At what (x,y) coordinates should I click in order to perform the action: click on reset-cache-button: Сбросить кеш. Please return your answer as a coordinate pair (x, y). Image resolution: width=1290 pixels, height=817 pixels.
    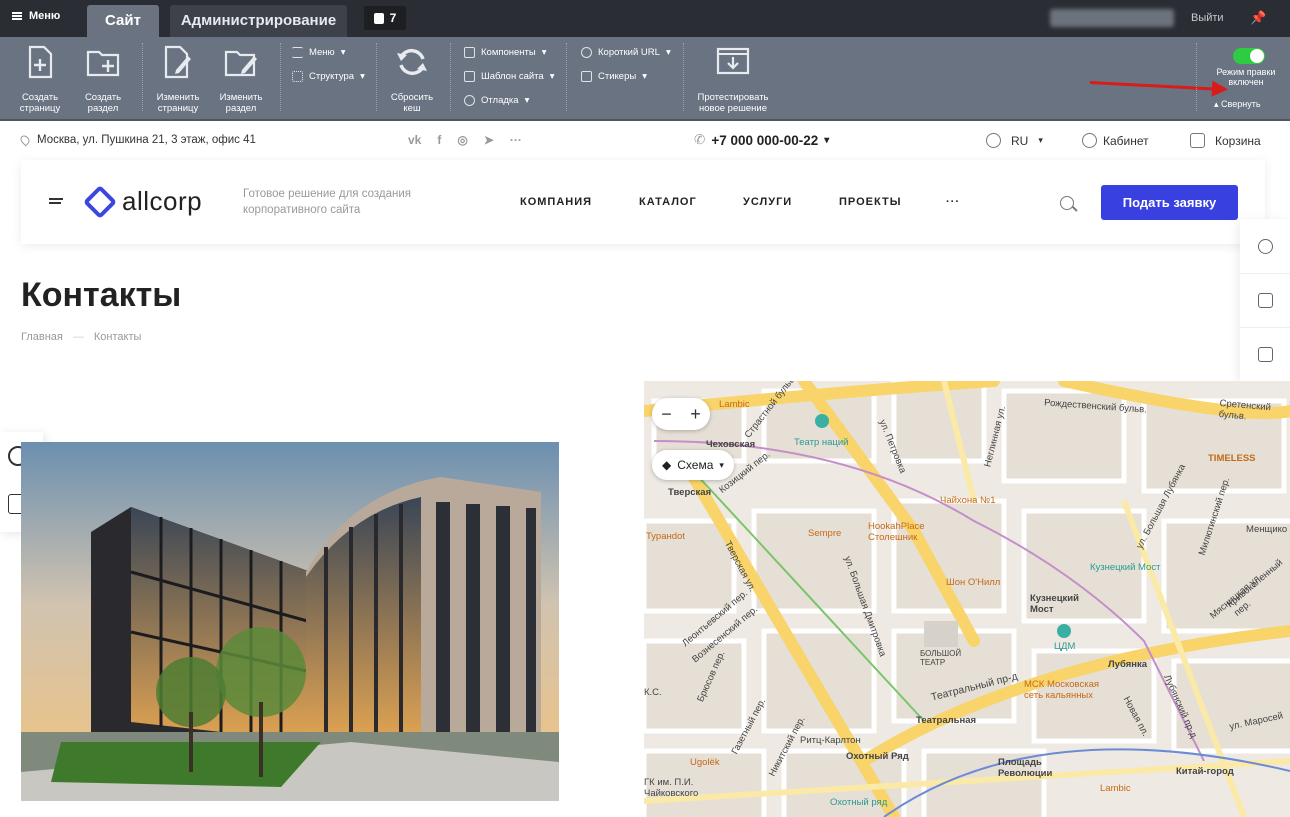
    Looking at the image, I should click on (412, 79).